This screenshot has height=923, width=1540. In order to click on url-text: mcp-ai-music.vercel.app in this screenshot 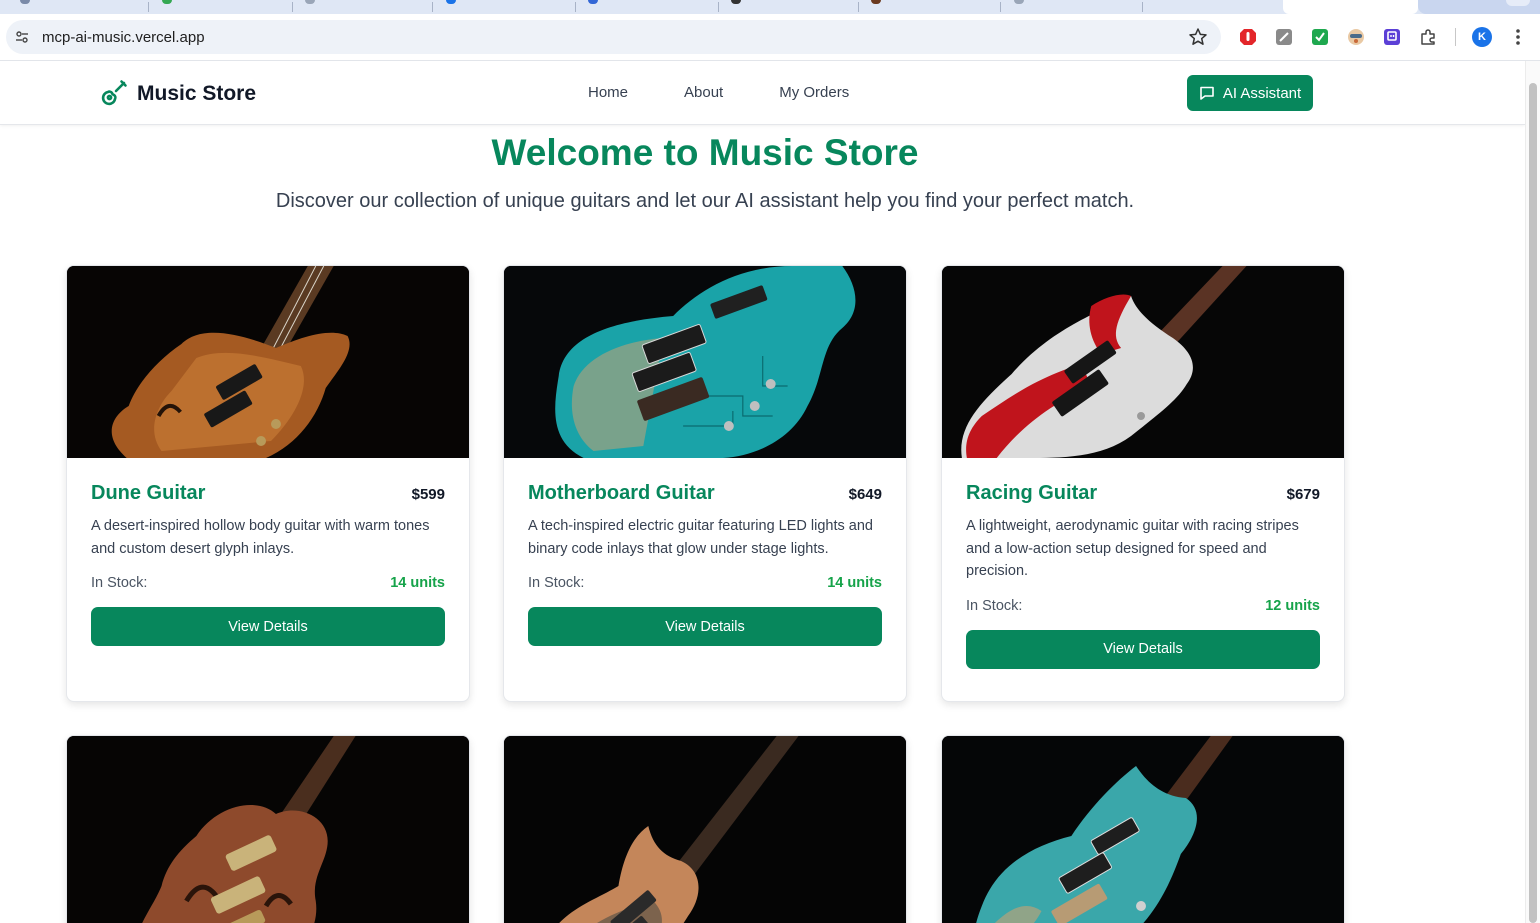, I will do `click(123, 37)`.